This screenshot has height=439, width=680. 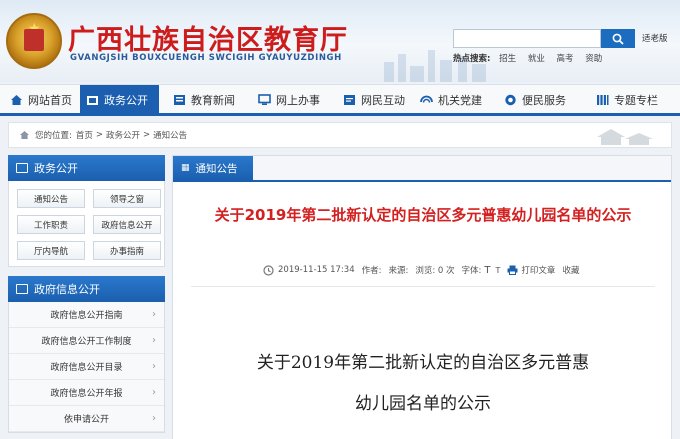 What do you see at coordinates (298, 100) in the screenshot?
I see `nav-item-label: 网上办事` at bounding box center [298, 100].